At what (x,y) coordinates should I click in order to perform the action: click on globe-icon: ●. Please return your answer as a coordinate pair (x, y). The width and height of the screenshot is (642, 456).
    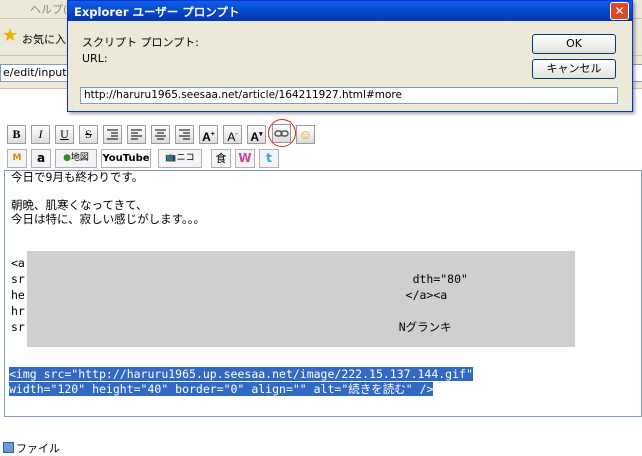
    Looking at the image, I should click on (67, 158).